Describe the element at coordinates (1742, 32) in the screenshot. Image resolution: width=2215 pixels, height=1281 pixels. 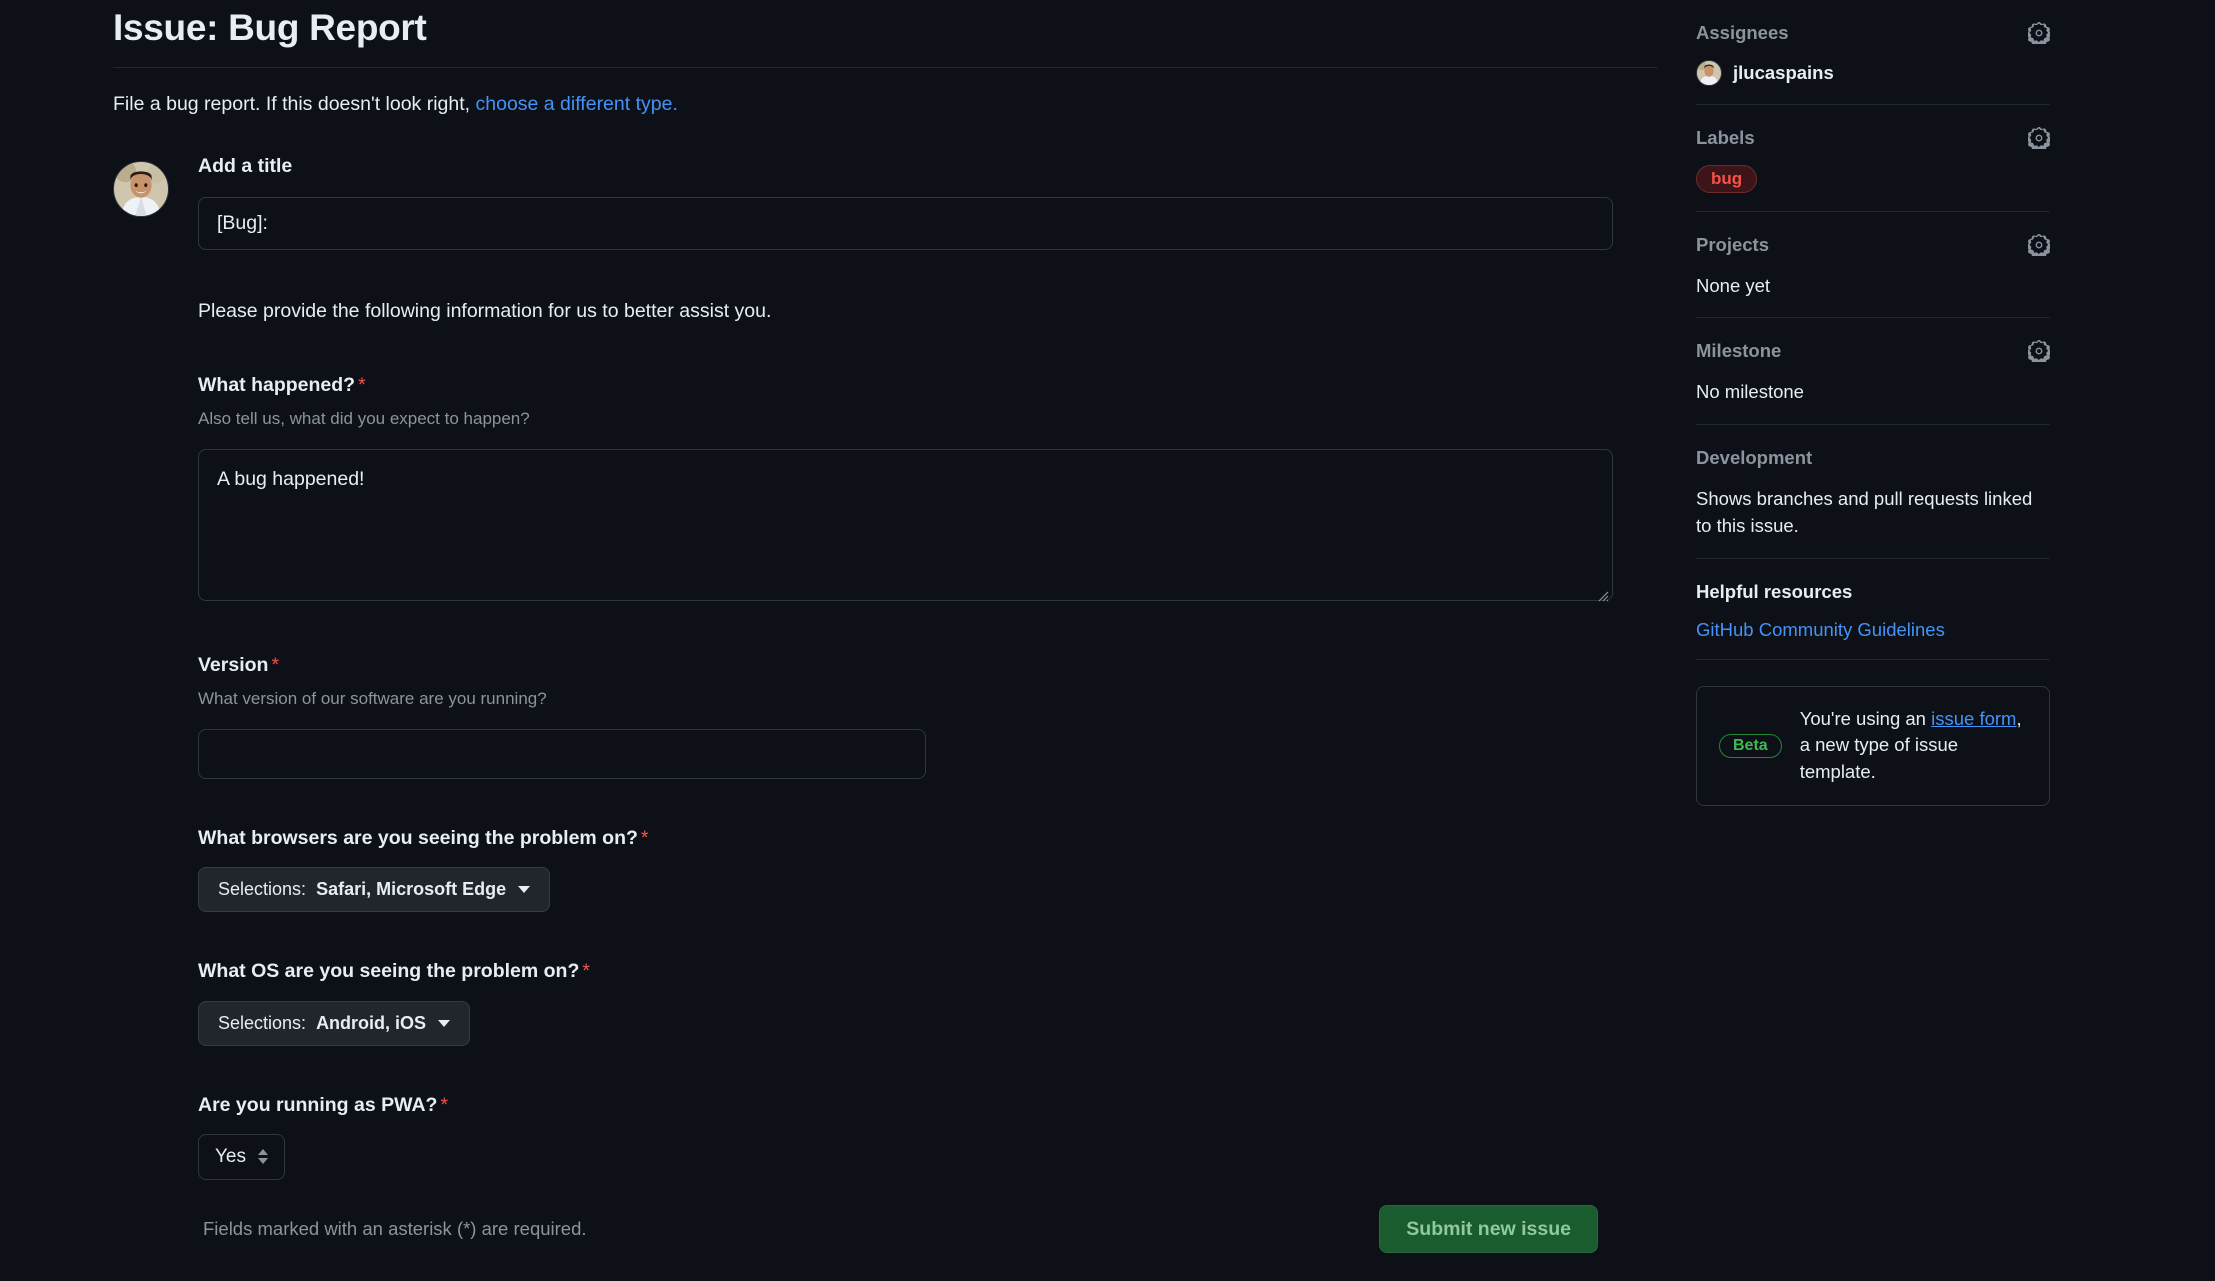
I see `assignees-title: Assignees` at that location.